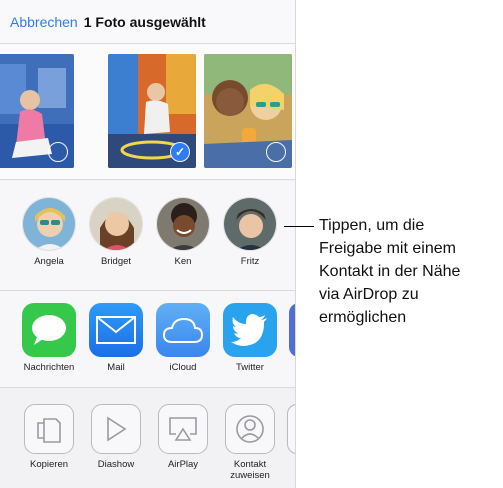 This screenshot has height=488, width=503. Describe the element at coordinates (152, 111) in the screenshot. I see `photo-thumbnail: ✓` at that location.